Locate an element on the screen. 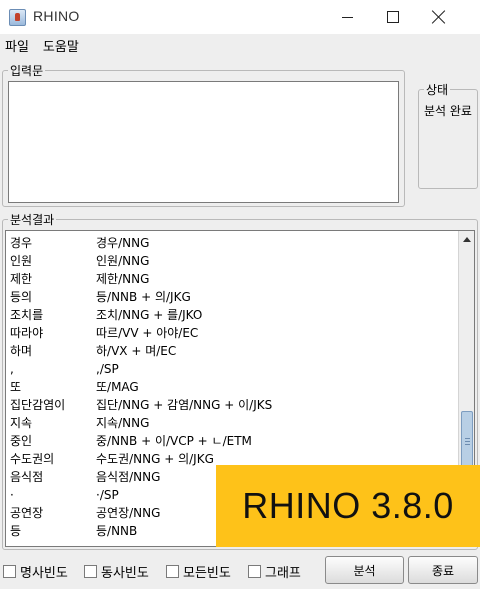 The width and height of the screenshot is (480, 589). close-icon is located at coordinates (439, 17).